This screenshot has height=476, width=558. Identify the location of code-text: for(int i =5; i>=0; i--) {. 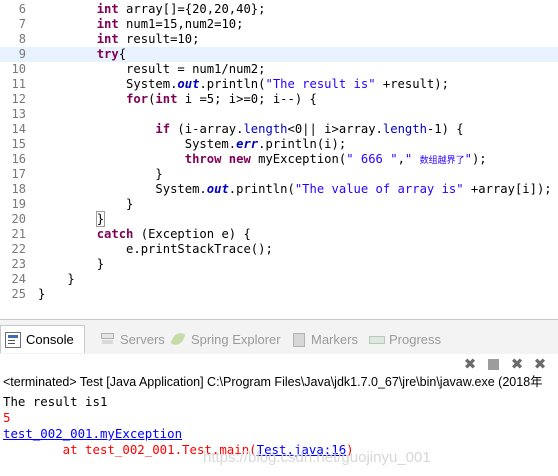
(177, 99).